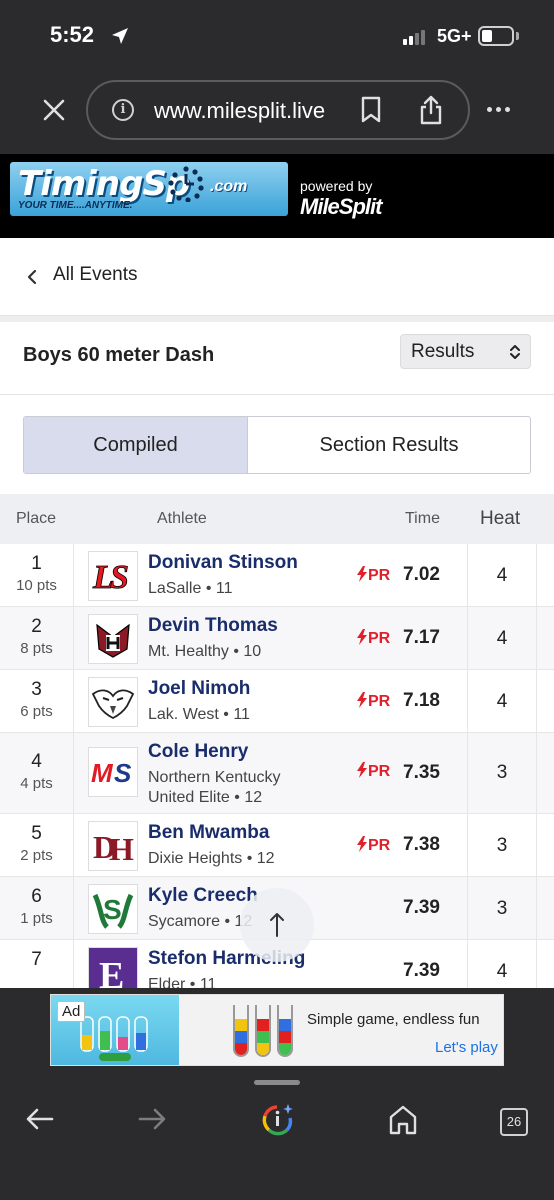 The height and width of the screenshot is (1200, 554). What do you see at coordinates (186, 184) in the screenshot?
I see `clock-icon` at bounding box center [186, 184].